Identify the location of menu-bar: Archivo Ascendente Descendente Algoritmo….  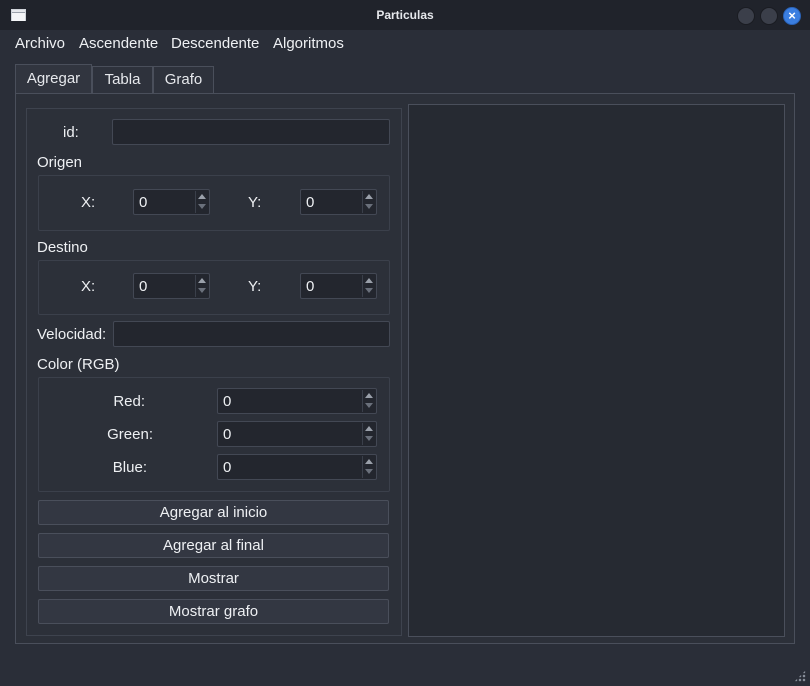
(405, 43).